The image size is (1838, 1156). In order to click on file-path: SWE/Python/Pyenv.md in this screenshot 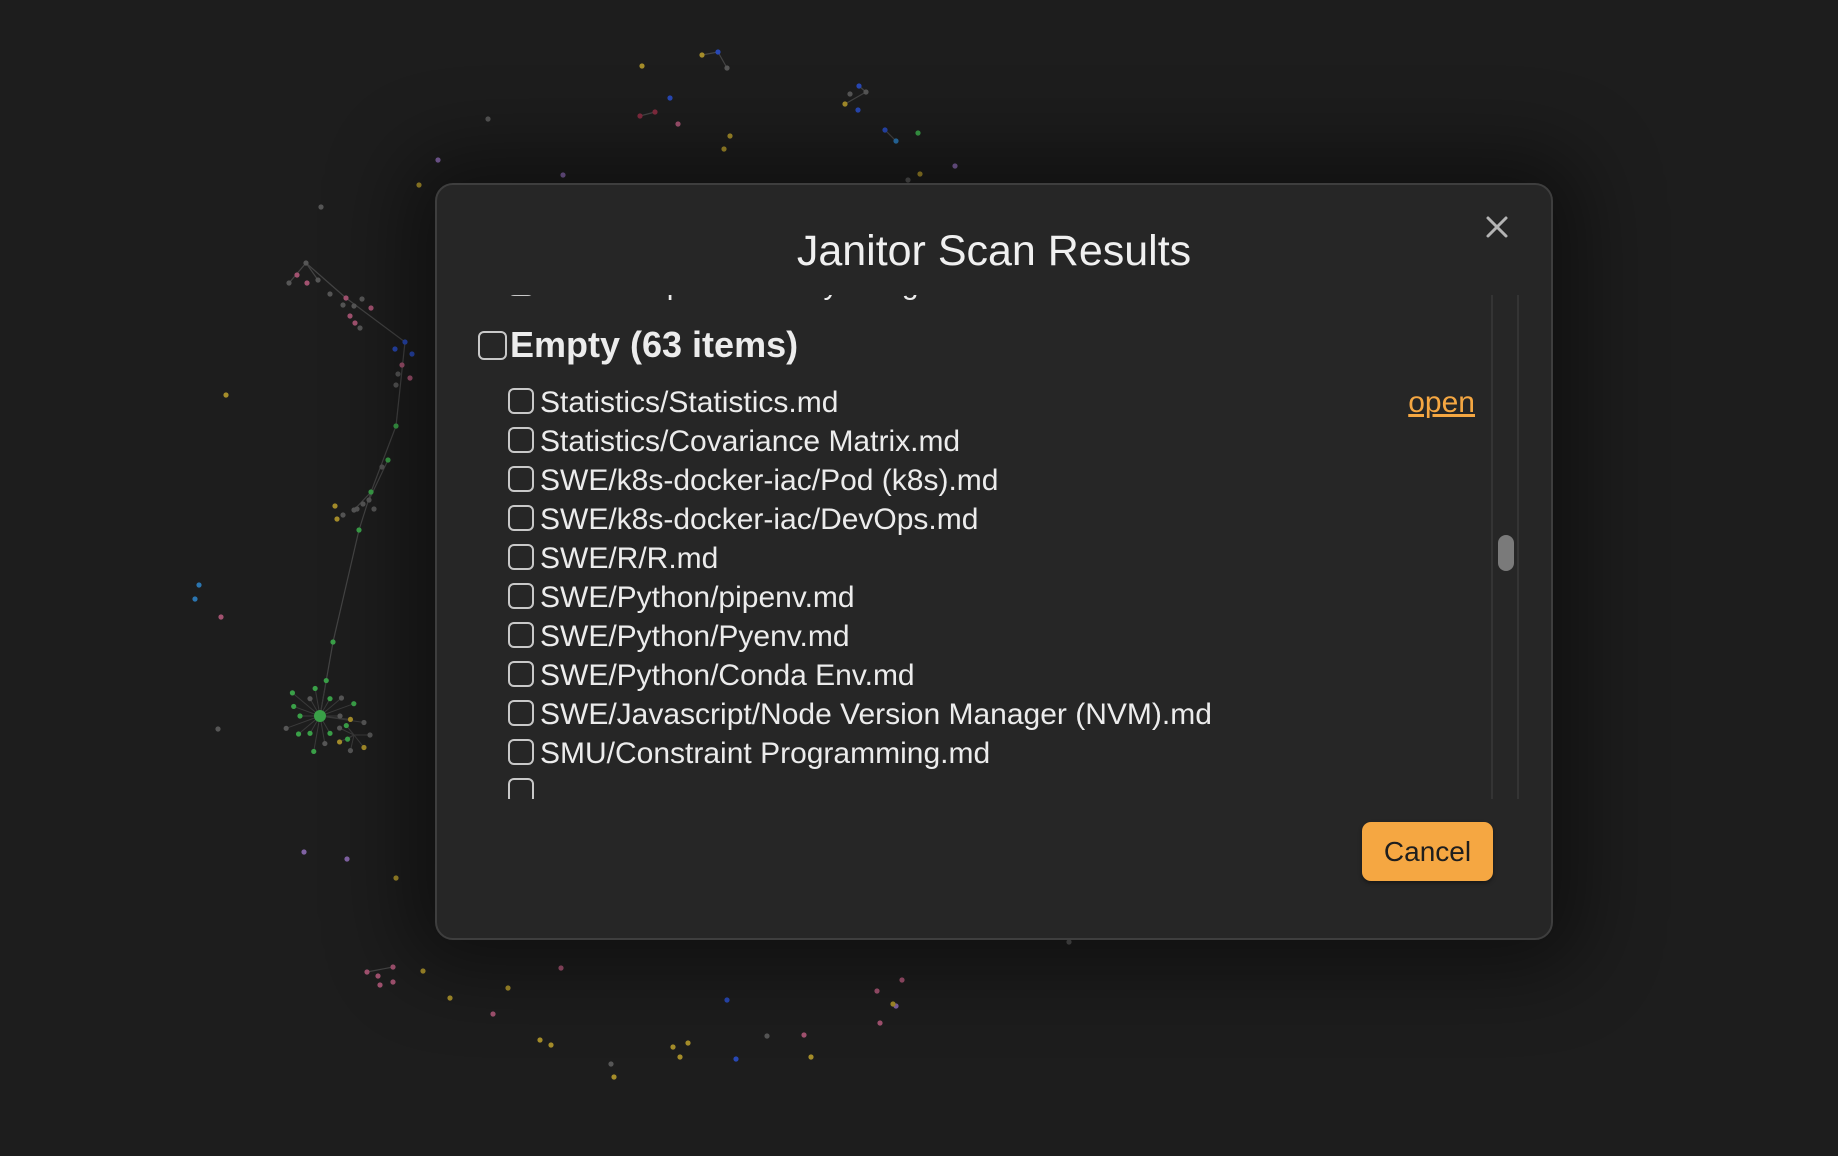, I will do `click(695, 636)`.